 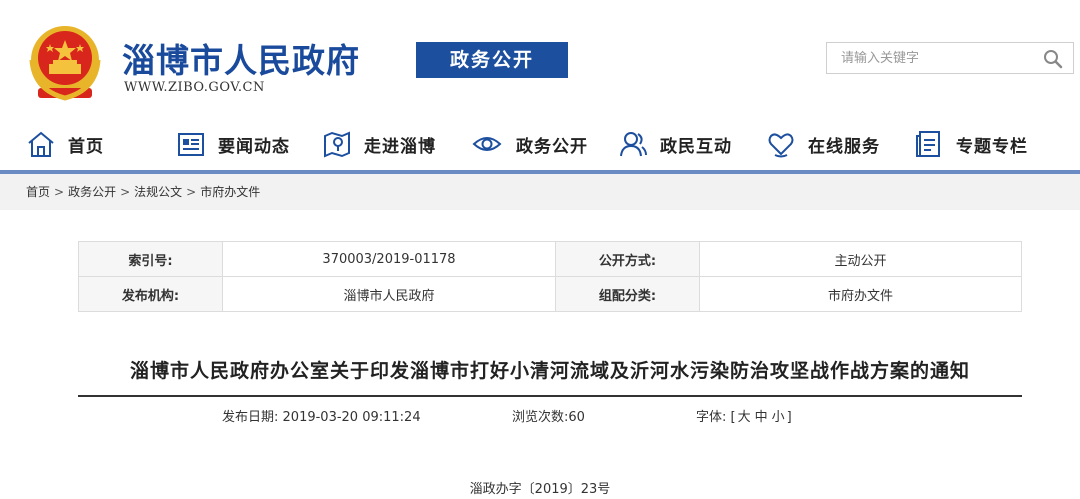 What do you see at coordinates (576, 417) in the screenshot?
I see `view-count-value: 60` at bounding box center [576, 417].